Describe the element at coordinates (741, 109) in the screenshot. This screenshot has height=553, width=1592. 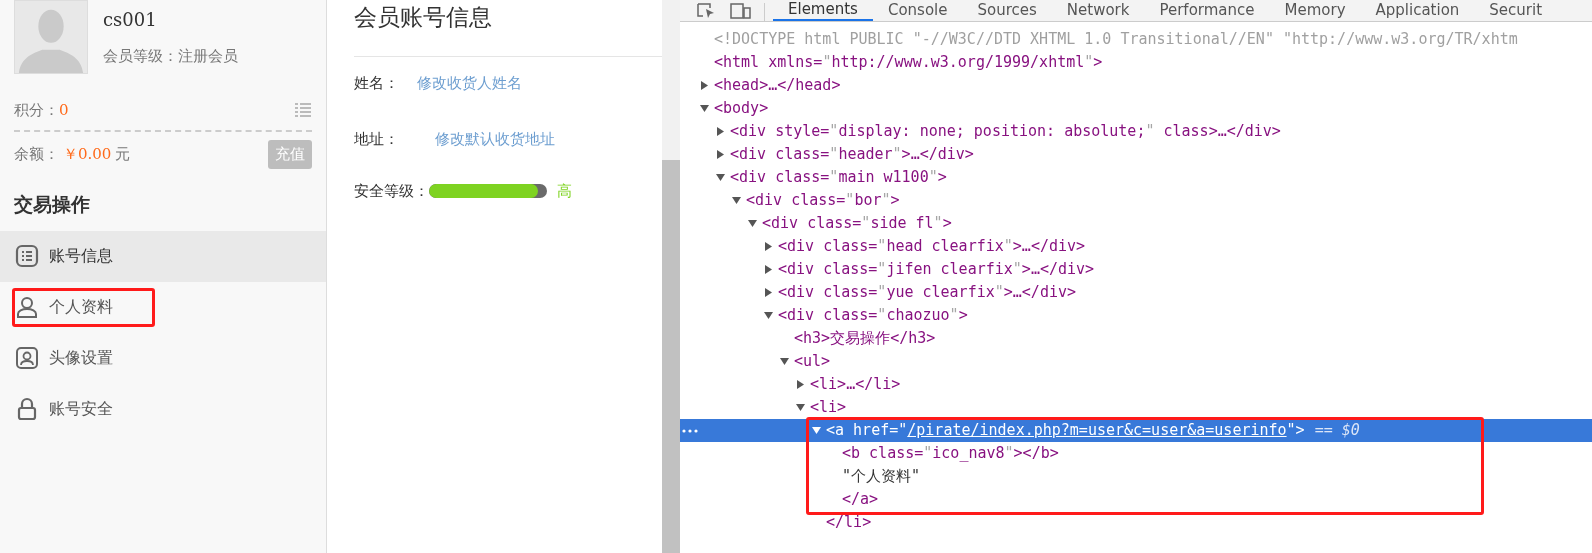
I see `dom-node-text: <body>` at that location.